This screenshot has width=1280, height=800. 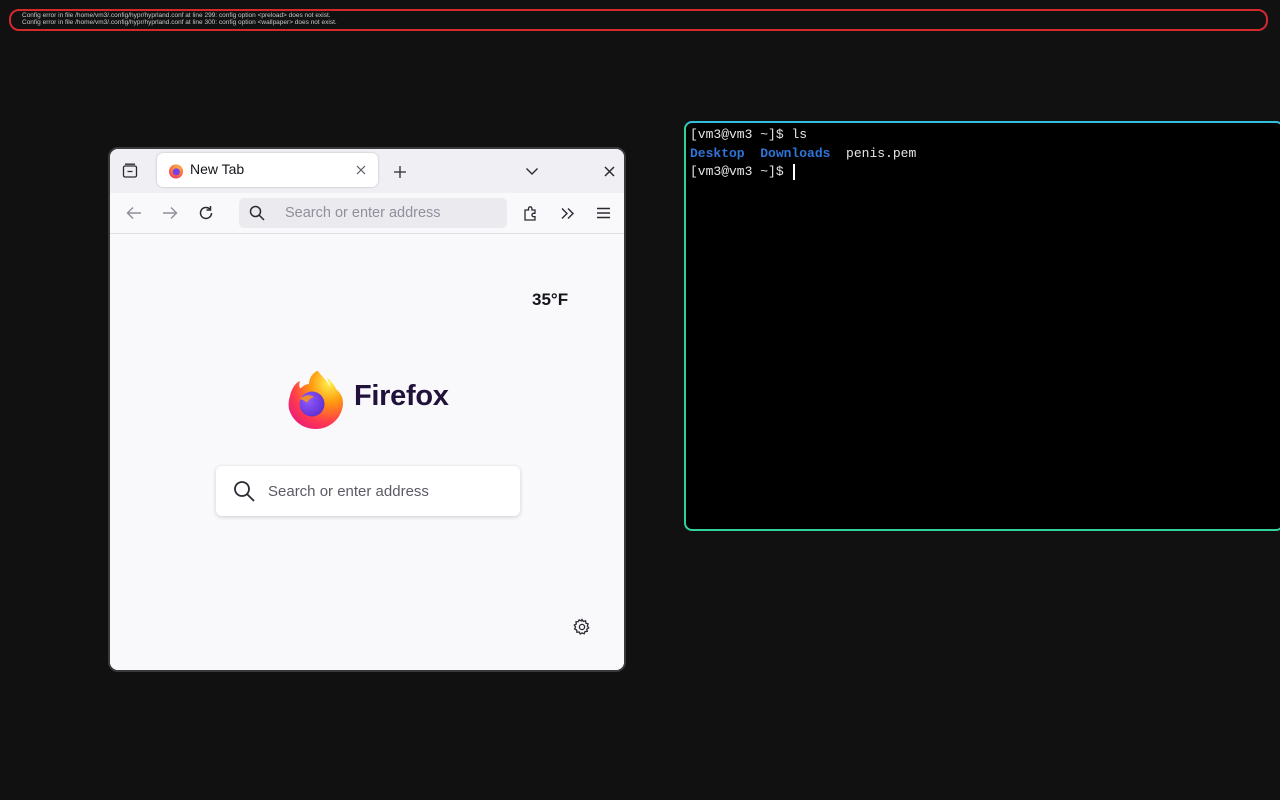 What do you see at coordinates (799, 134) in the screenshot?
I see `command: ls` at bounding box center [799, 134].